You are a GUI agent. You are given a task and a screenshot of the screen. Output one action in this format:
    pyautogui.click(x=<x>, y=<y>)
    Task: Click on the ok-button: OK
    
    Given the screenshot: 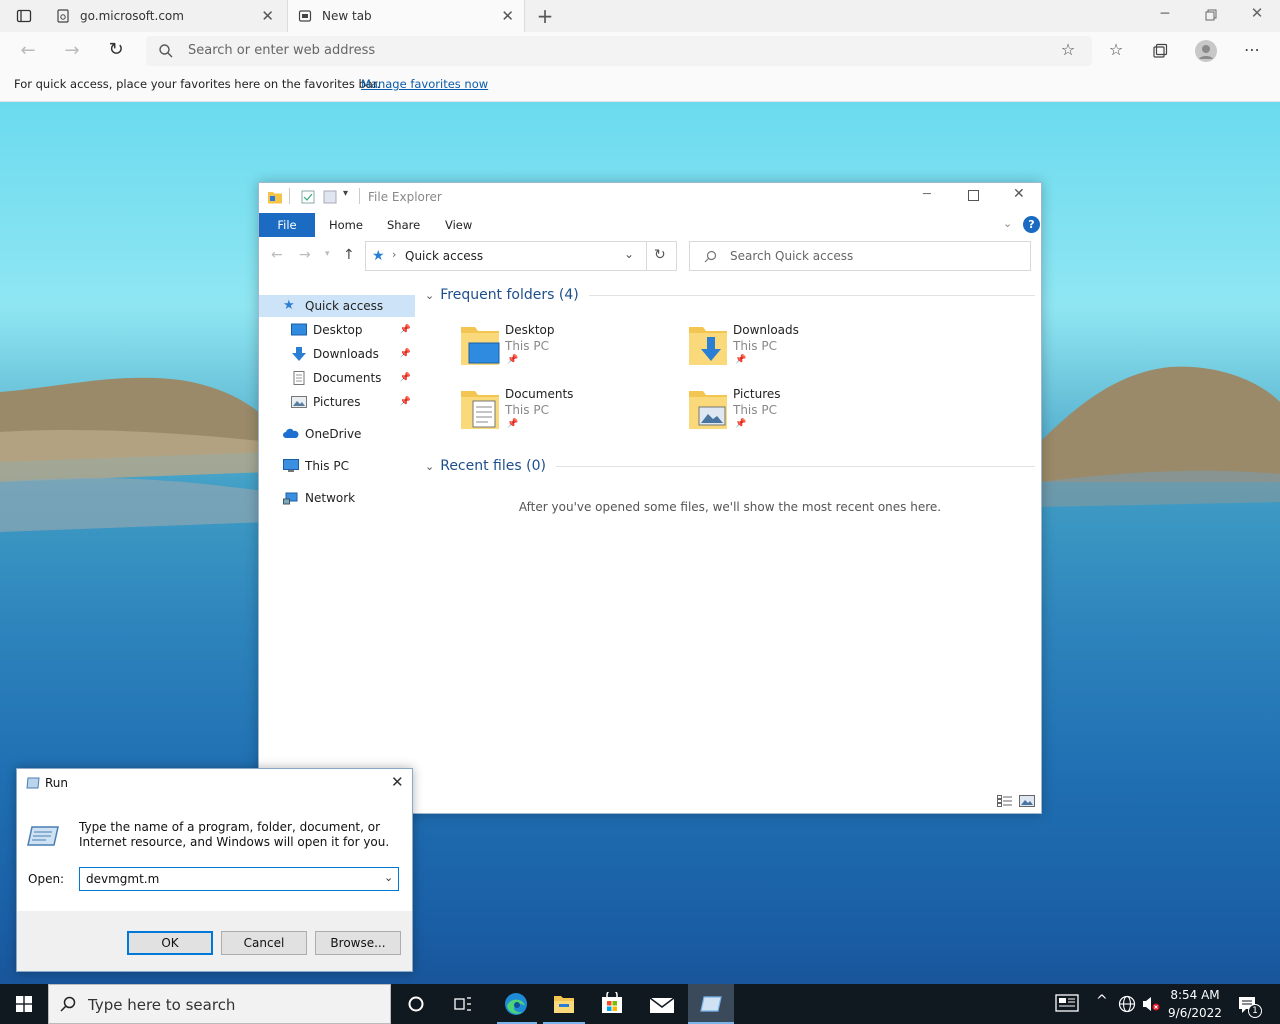 What is the action you would take?
    pyautogui.click(x=170, y=943)
    